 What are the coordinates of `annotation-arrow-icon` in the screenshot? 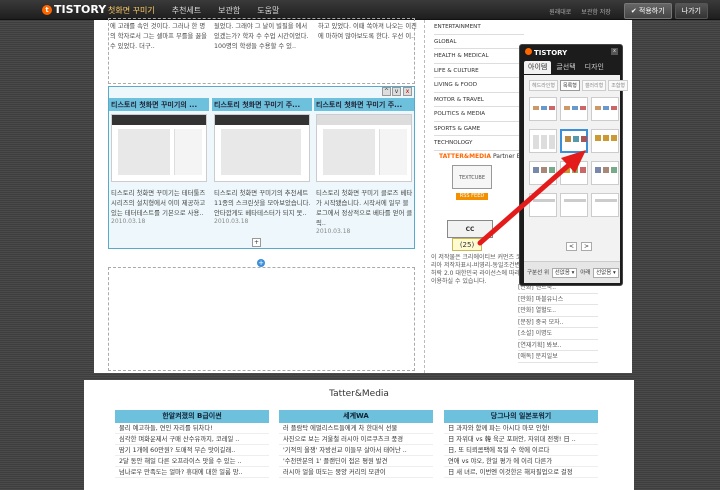 It's located at (531, 198).